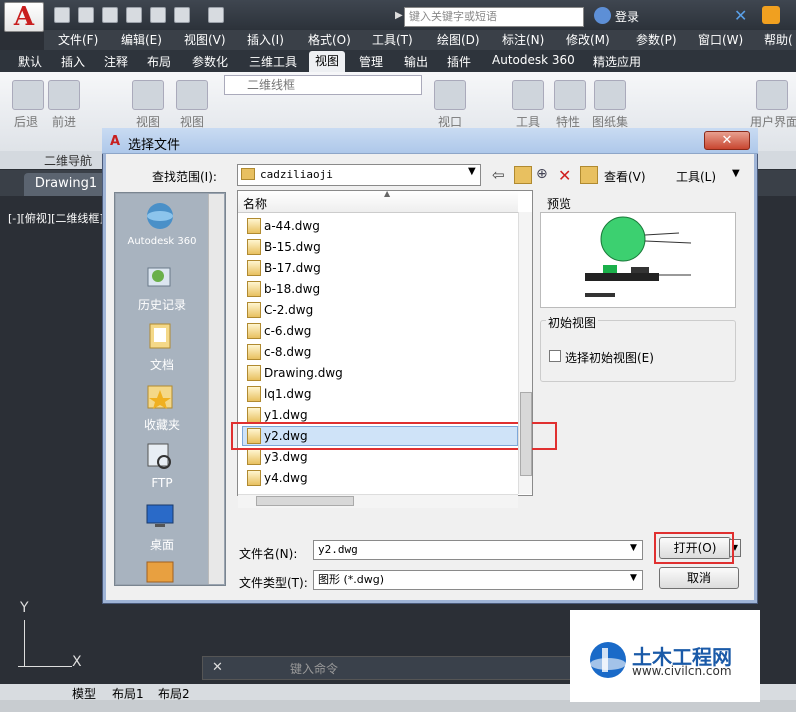 This screenshot has height=712, width=796. Describe the element at coordinates (359, 175) in the screenshot. I see `lookin-select: cadziliaoji` at that location.